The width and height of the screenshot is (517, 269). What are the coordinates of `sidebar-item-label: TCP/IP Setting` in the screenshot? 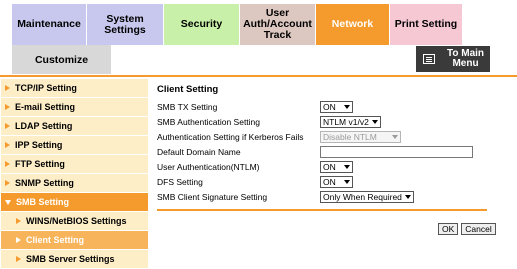 It's located at (46, 88).